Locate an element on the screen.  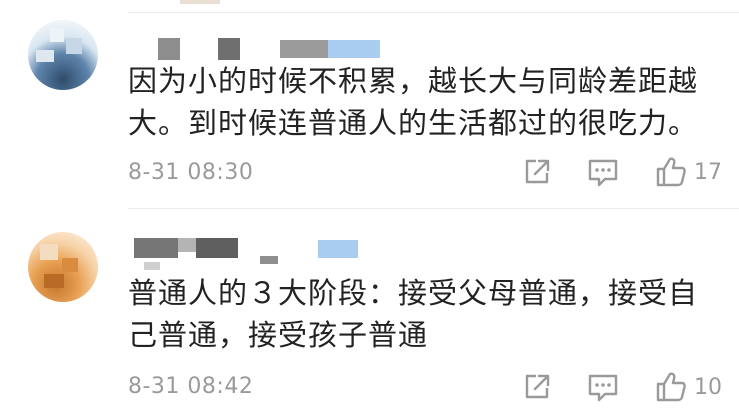
like-button: 10 is located at coordinates (688, 387).